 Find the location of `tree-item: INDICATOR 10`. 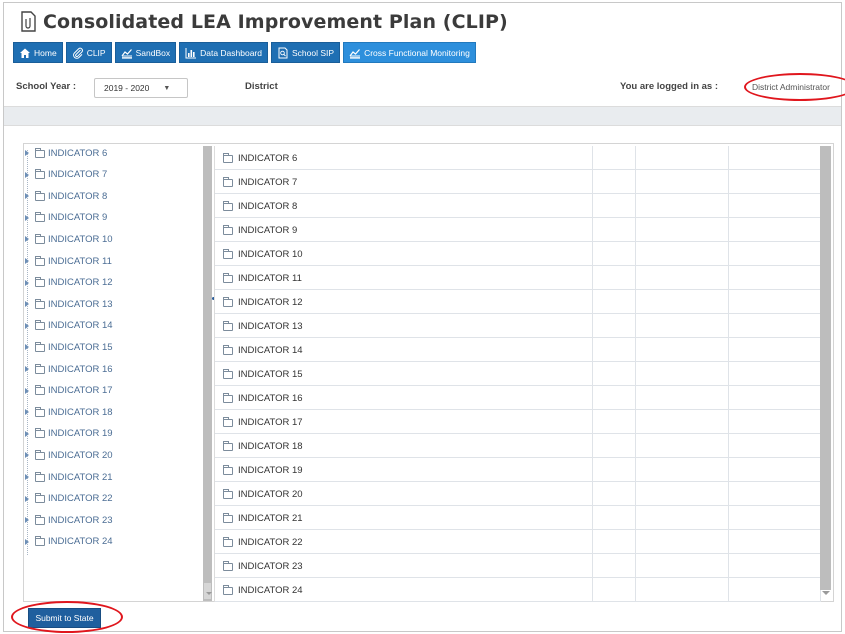

tree-item: INDICATOR 10 is located at coordinates (69, 239).